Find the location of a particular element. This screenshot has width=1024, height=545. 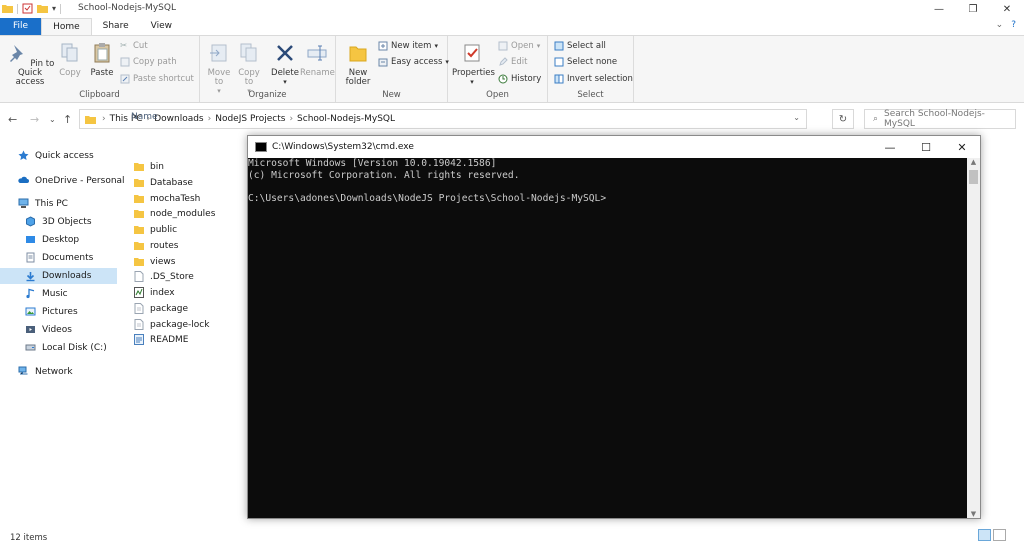

history-button: History is located at coordinates (519, 79).